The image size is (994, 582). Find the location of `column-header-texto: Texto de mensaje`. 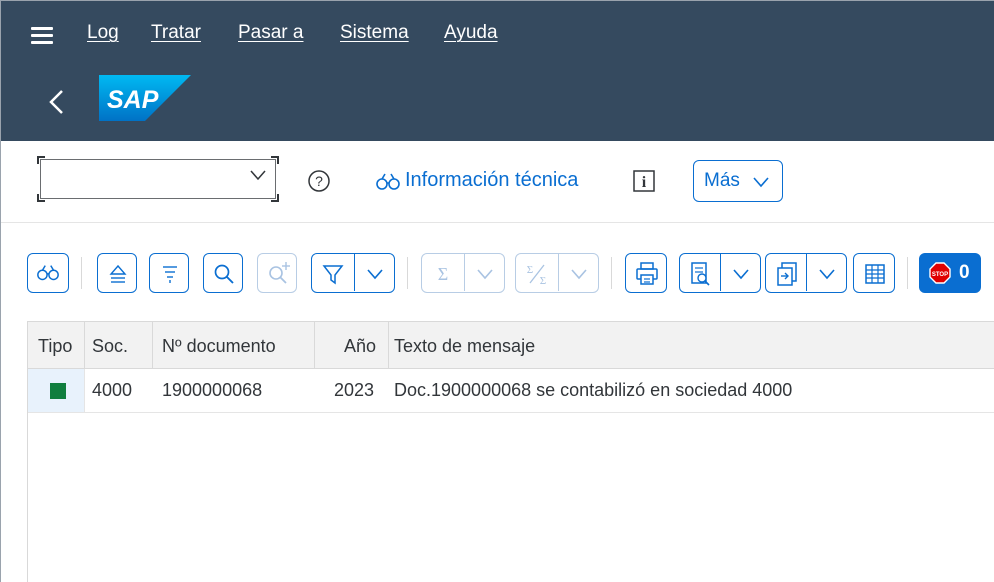

column-header-texto: Texto de mensaje is located at coordinates (464, 346).